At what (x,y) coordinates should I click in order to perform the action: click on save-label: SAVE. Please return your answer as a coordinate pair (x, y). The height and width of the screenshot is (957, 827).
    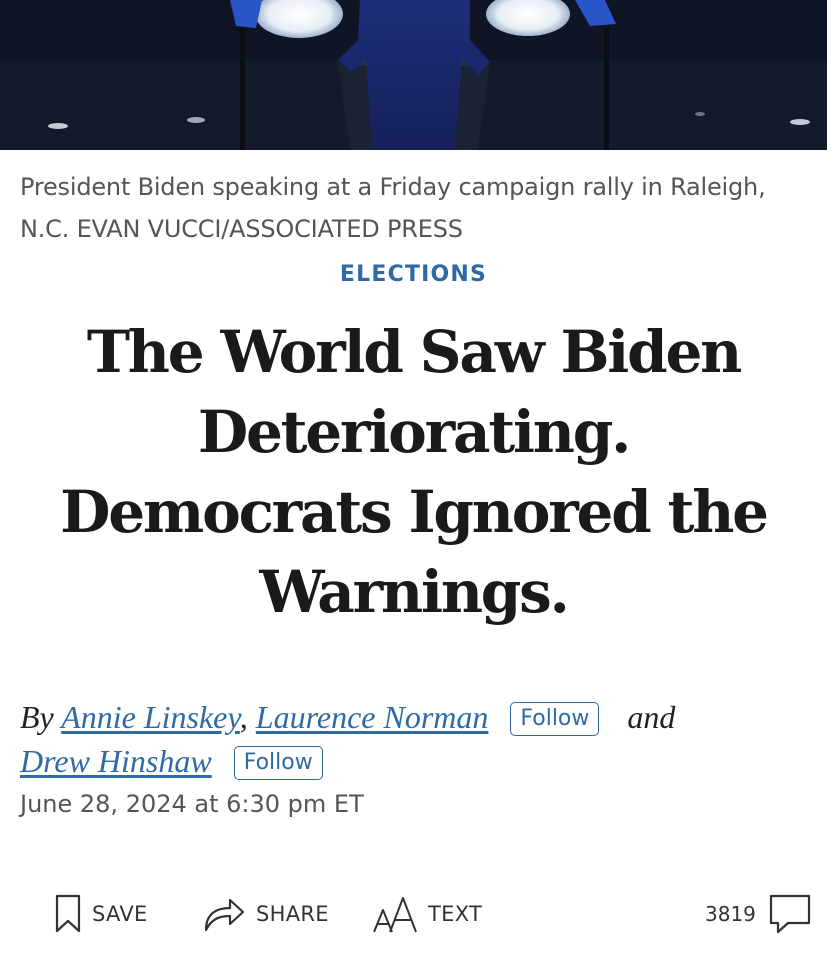
    Looking at the image, I should click on (120, 914).